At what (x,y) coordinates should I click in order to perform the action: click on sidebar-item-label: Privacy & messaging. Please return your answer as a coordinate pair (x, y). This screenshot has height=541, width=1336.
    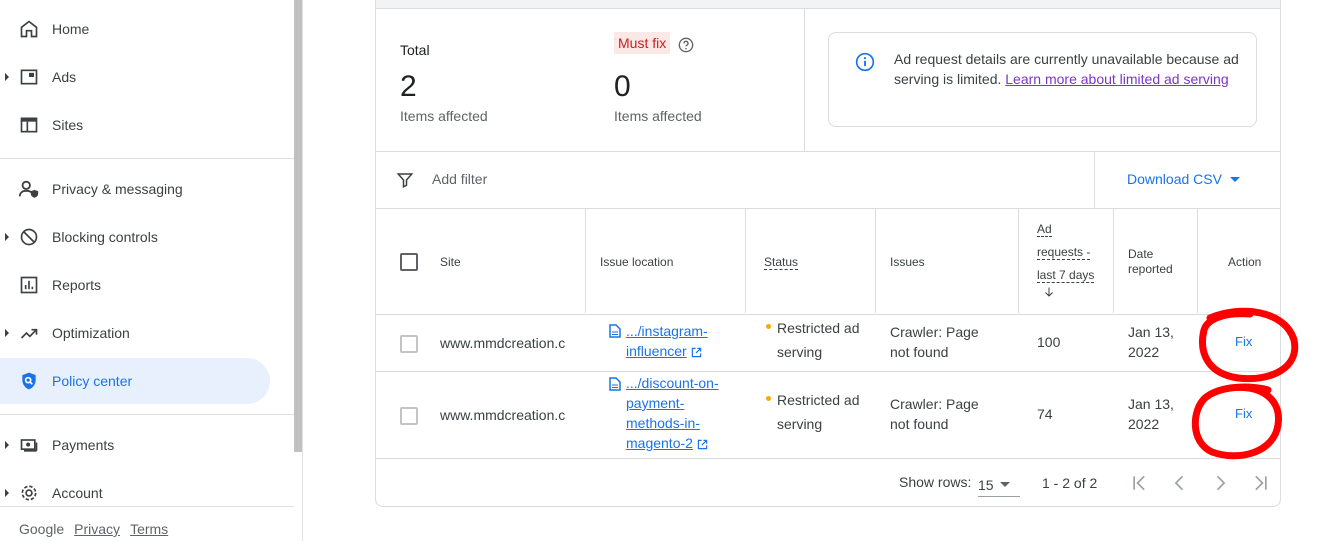
    Looking at the image, I should click on (117, 189).